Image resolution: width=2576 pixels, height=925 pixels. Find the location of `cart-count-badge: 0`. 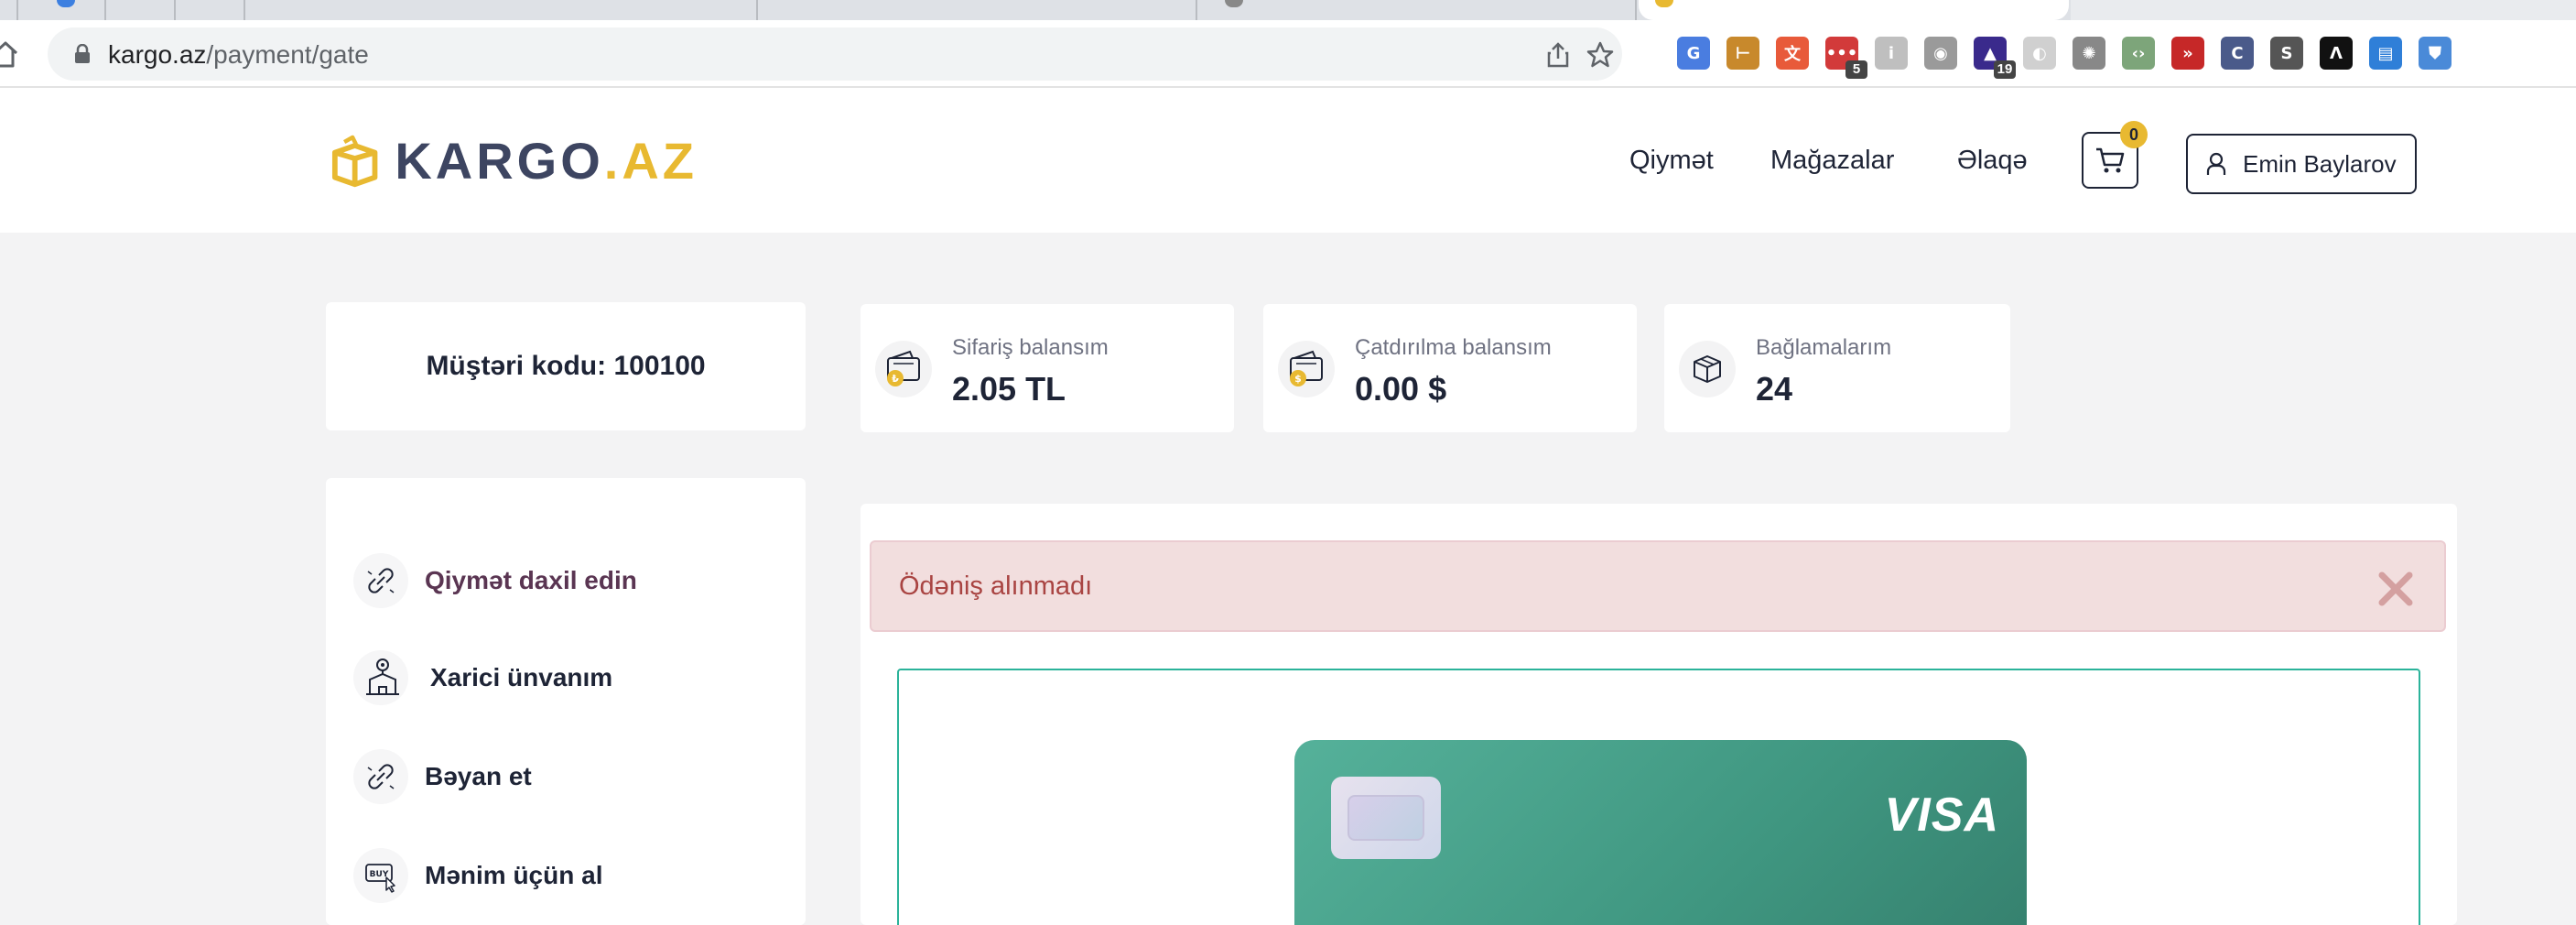

cart-count-badge: 0 is located at coordinates (2134, 134).